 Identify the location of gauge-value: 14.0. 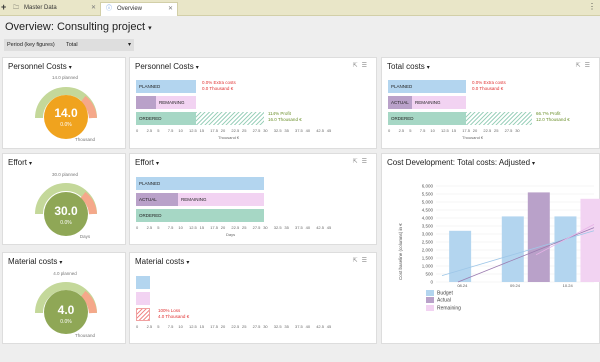
(66, 113).